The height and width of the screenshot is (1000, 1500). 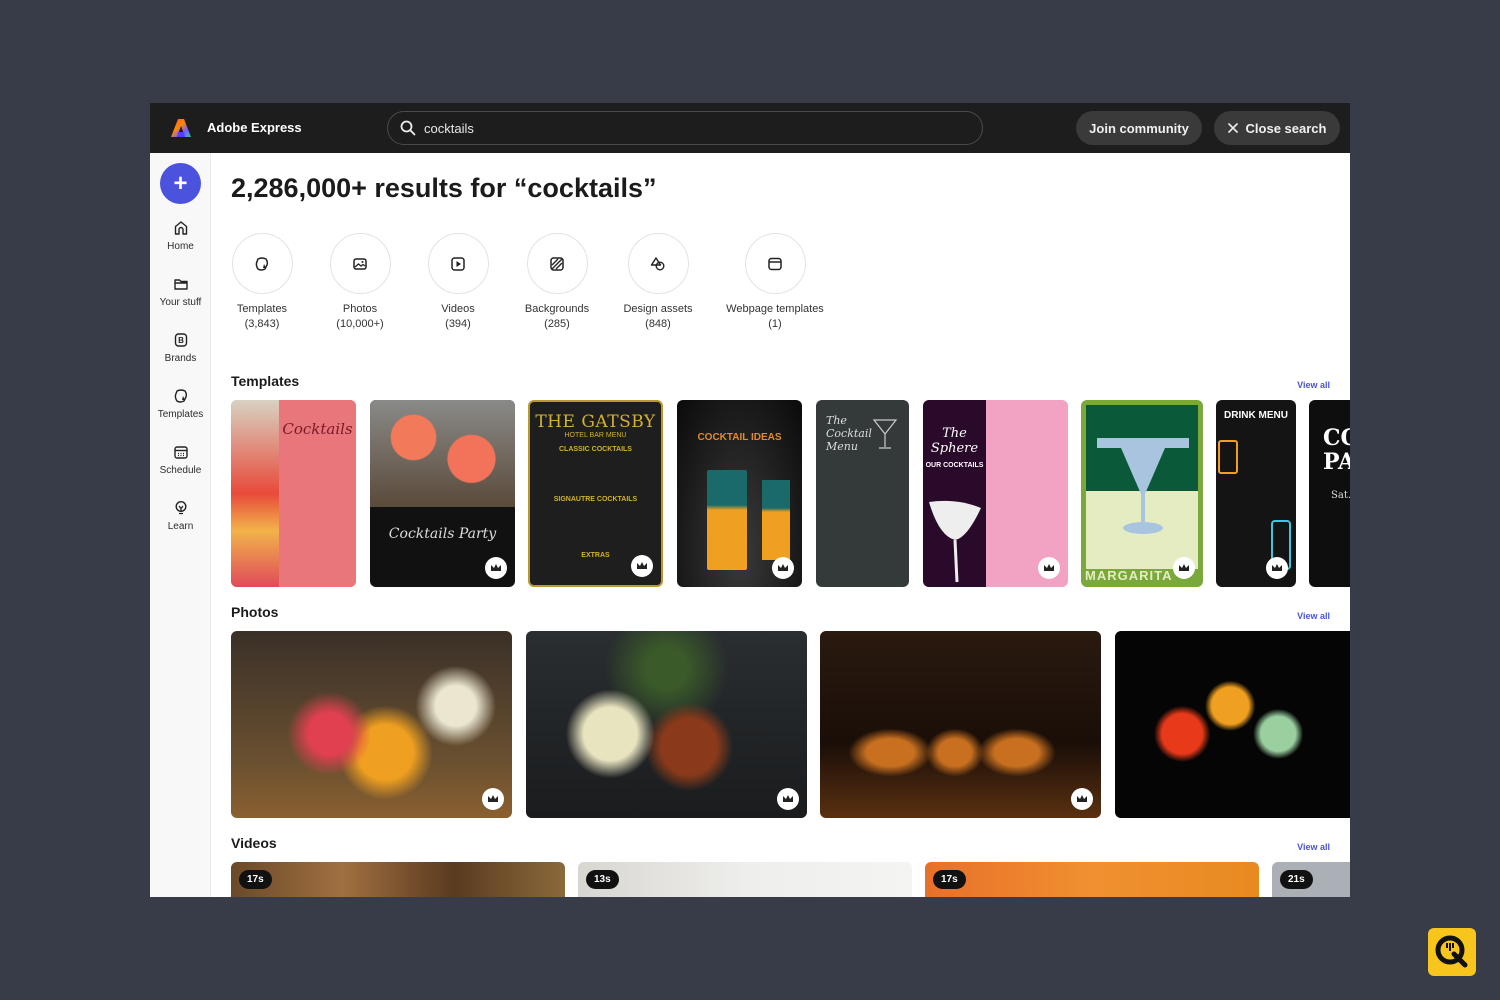 I want to click on video-duration: 17s, so click(x=255, y=879).